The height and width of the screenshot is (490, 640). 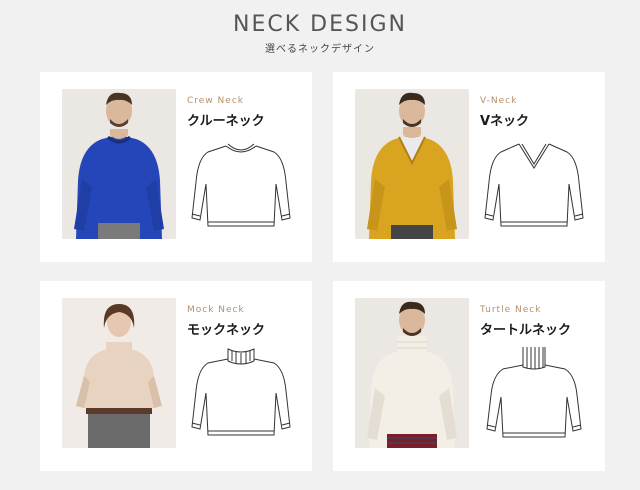 I want to click on neck-name-jp: タートルネック, so click(x=526, y=330).